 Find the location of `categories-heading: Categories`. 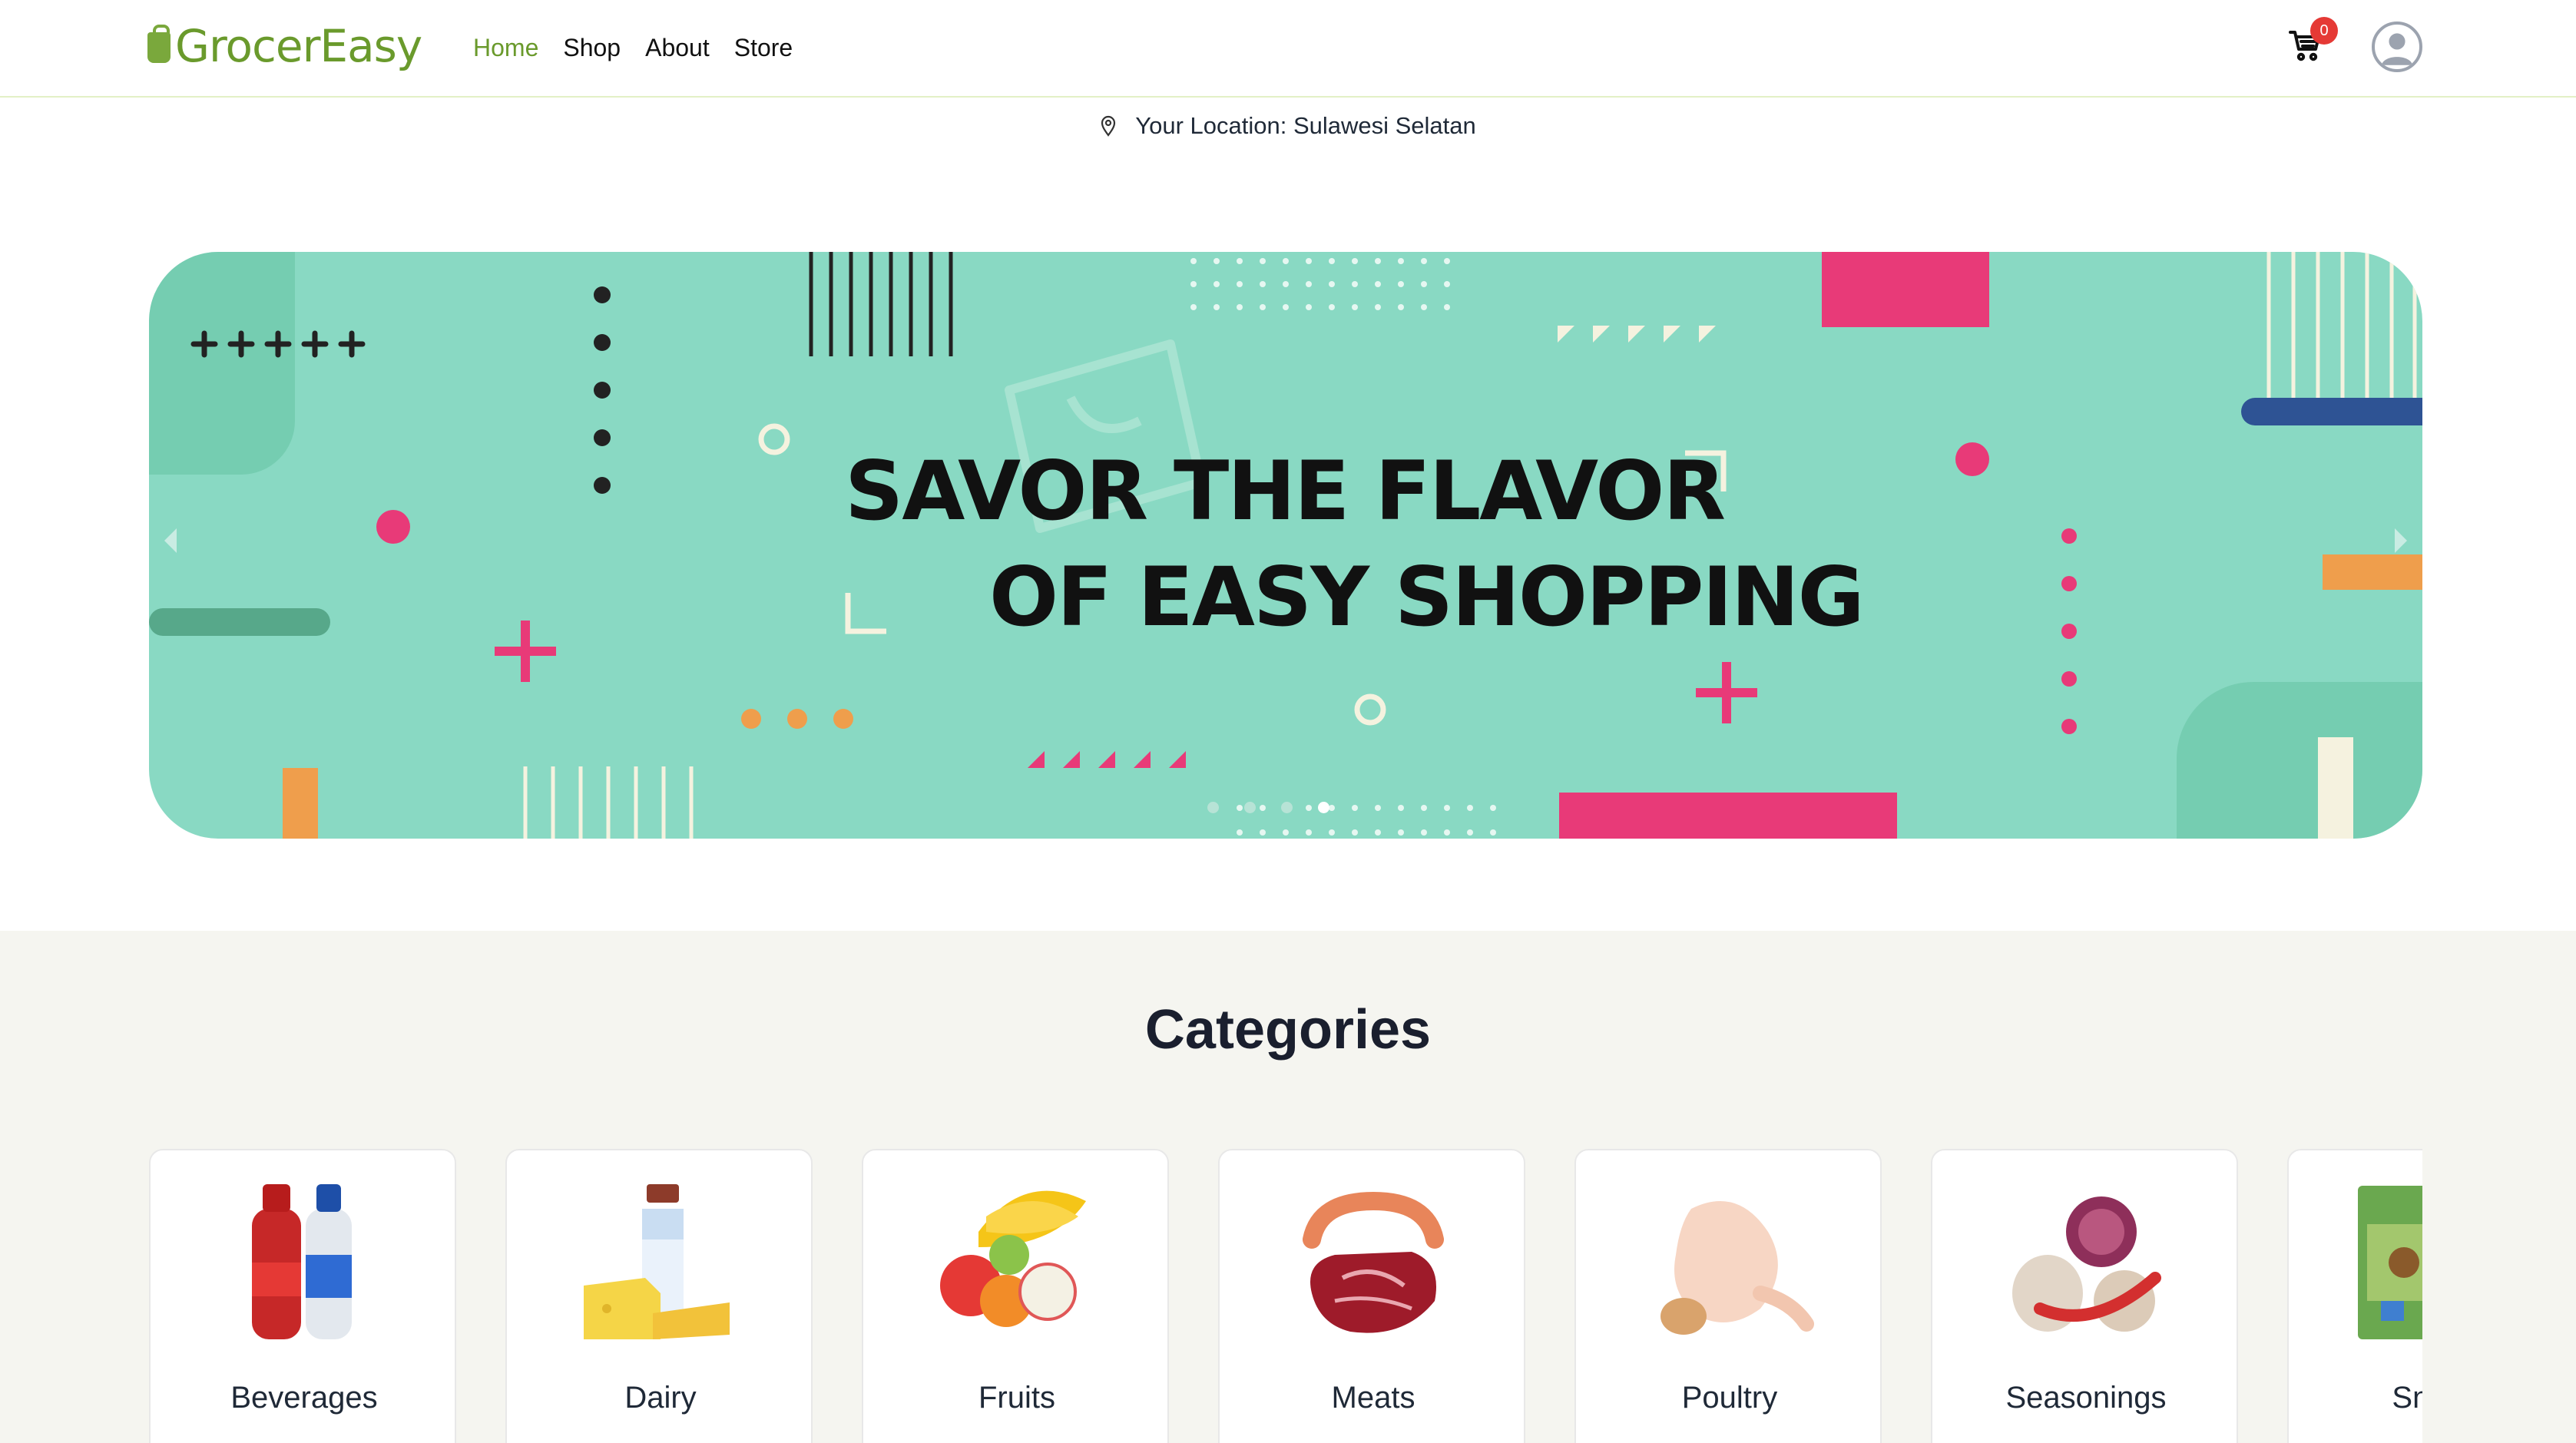

categories-heading: Categories is located at coordinates (1288, 1030).